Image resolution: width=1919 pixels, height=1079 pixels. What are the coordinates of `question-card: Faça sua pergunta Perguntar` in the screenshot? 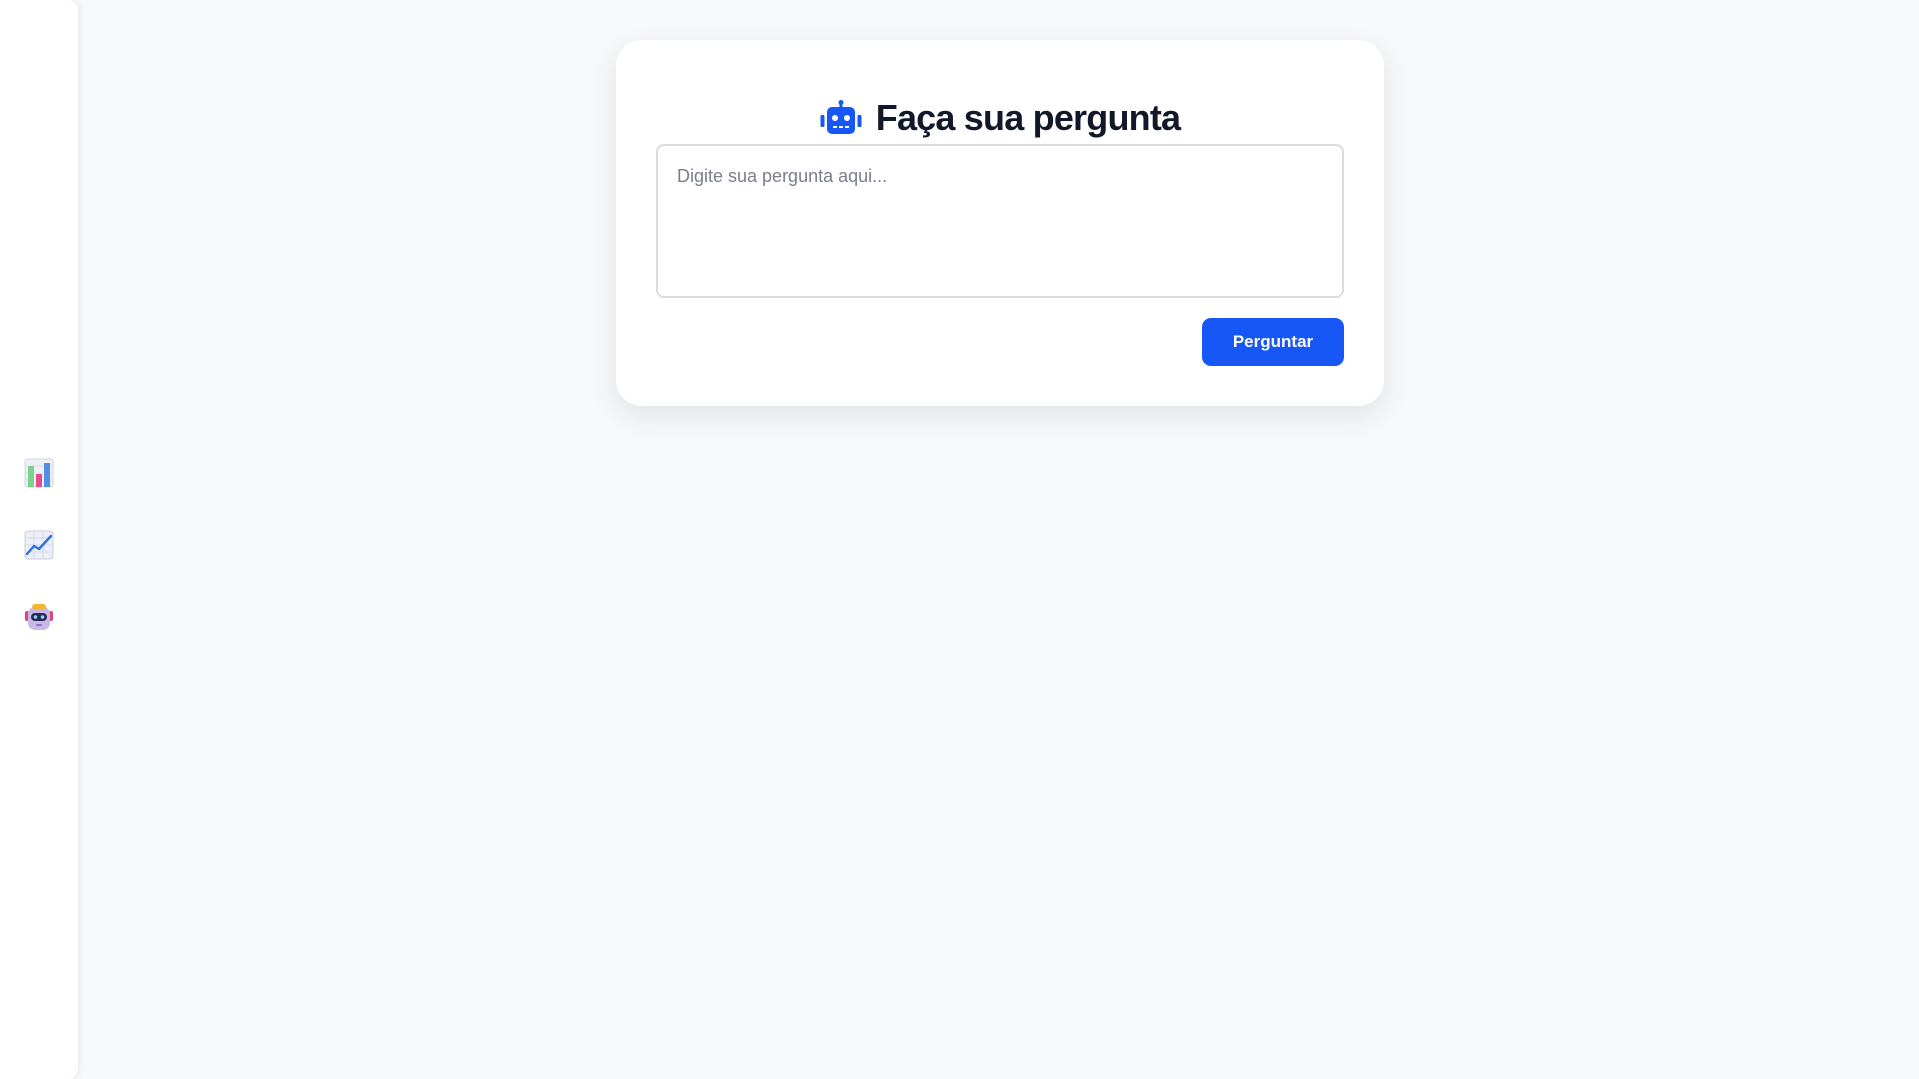 It's located at (1000, 223).